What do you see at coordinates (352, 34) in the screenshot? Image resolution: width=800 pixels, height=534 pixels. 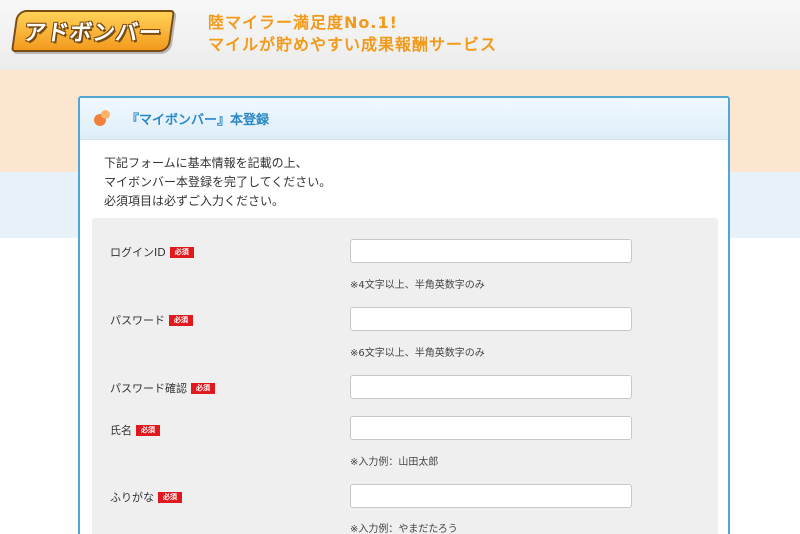 I see `tagline: 陸マイラー満足度No.1! マイルが貯めやすい成果報酬サービス` at bounding box center [352, 34].